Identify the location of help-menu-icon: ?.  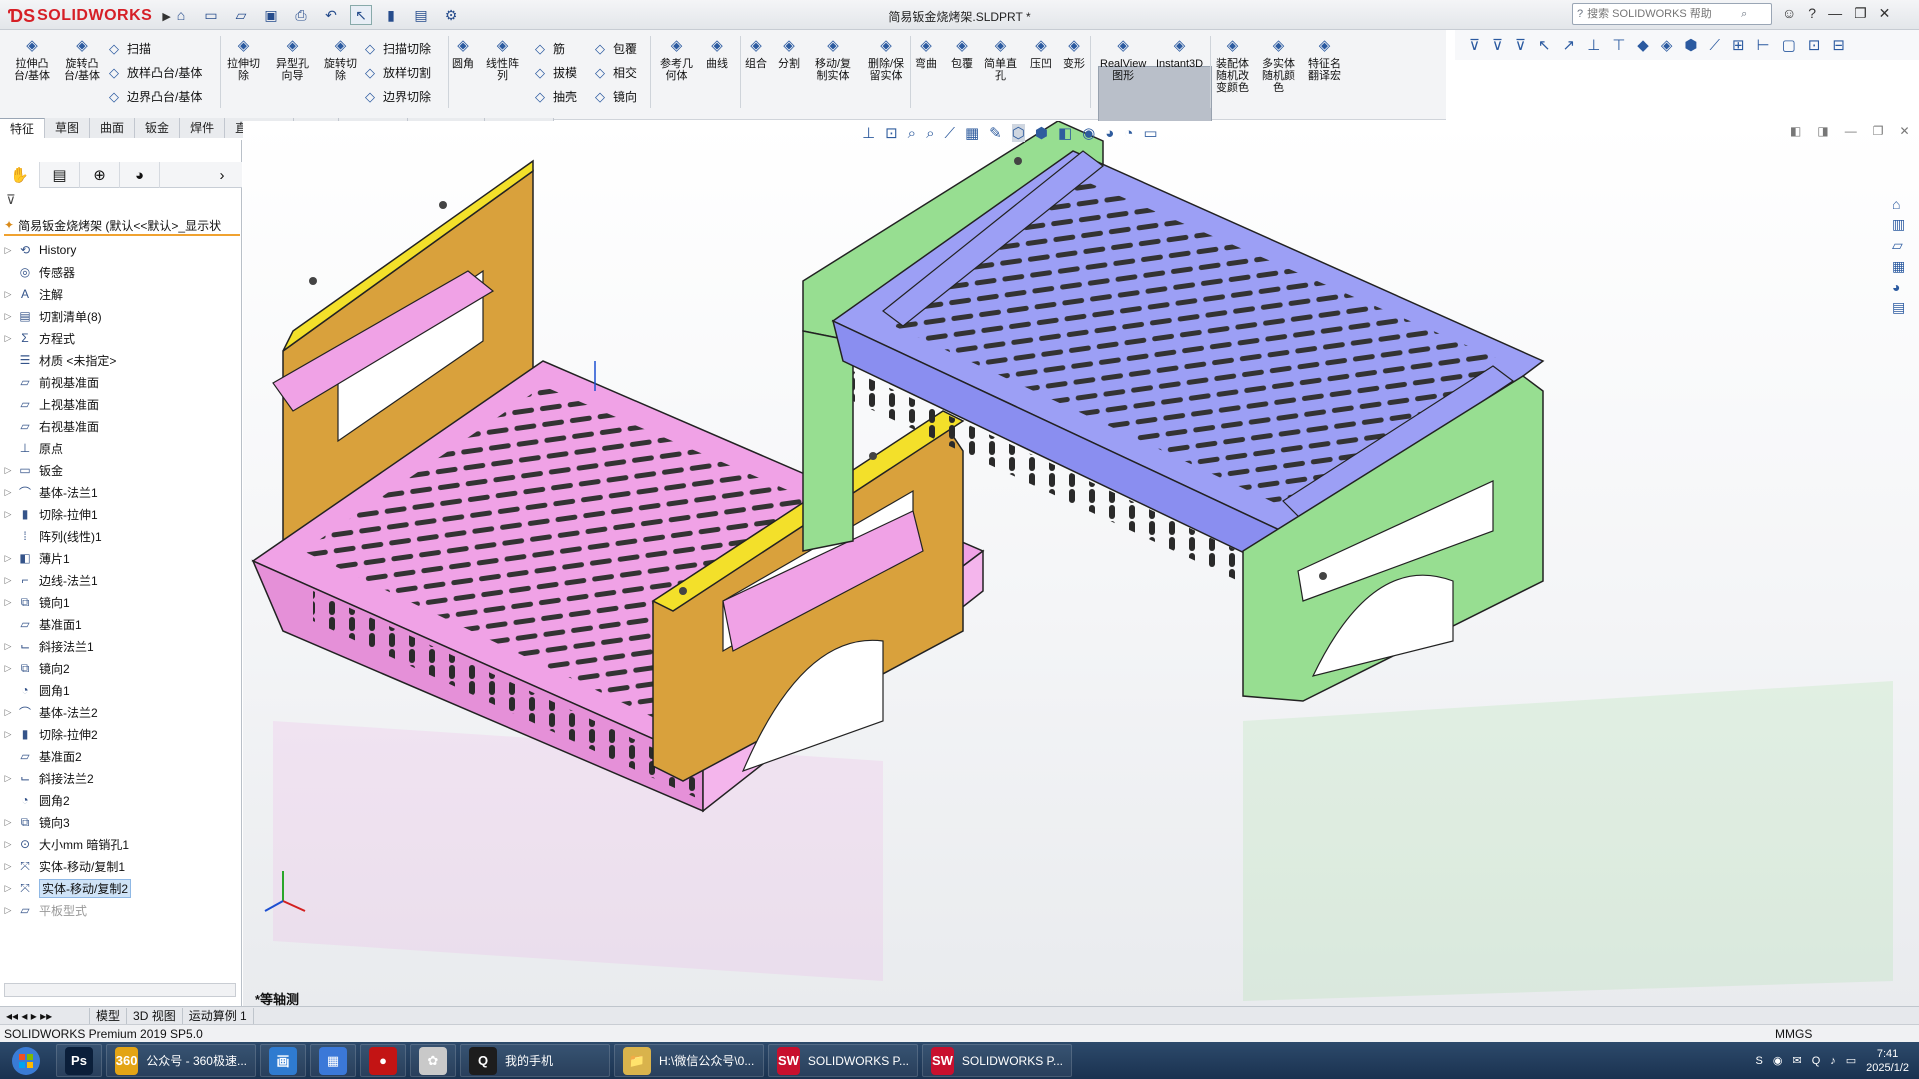
(1812, 13).